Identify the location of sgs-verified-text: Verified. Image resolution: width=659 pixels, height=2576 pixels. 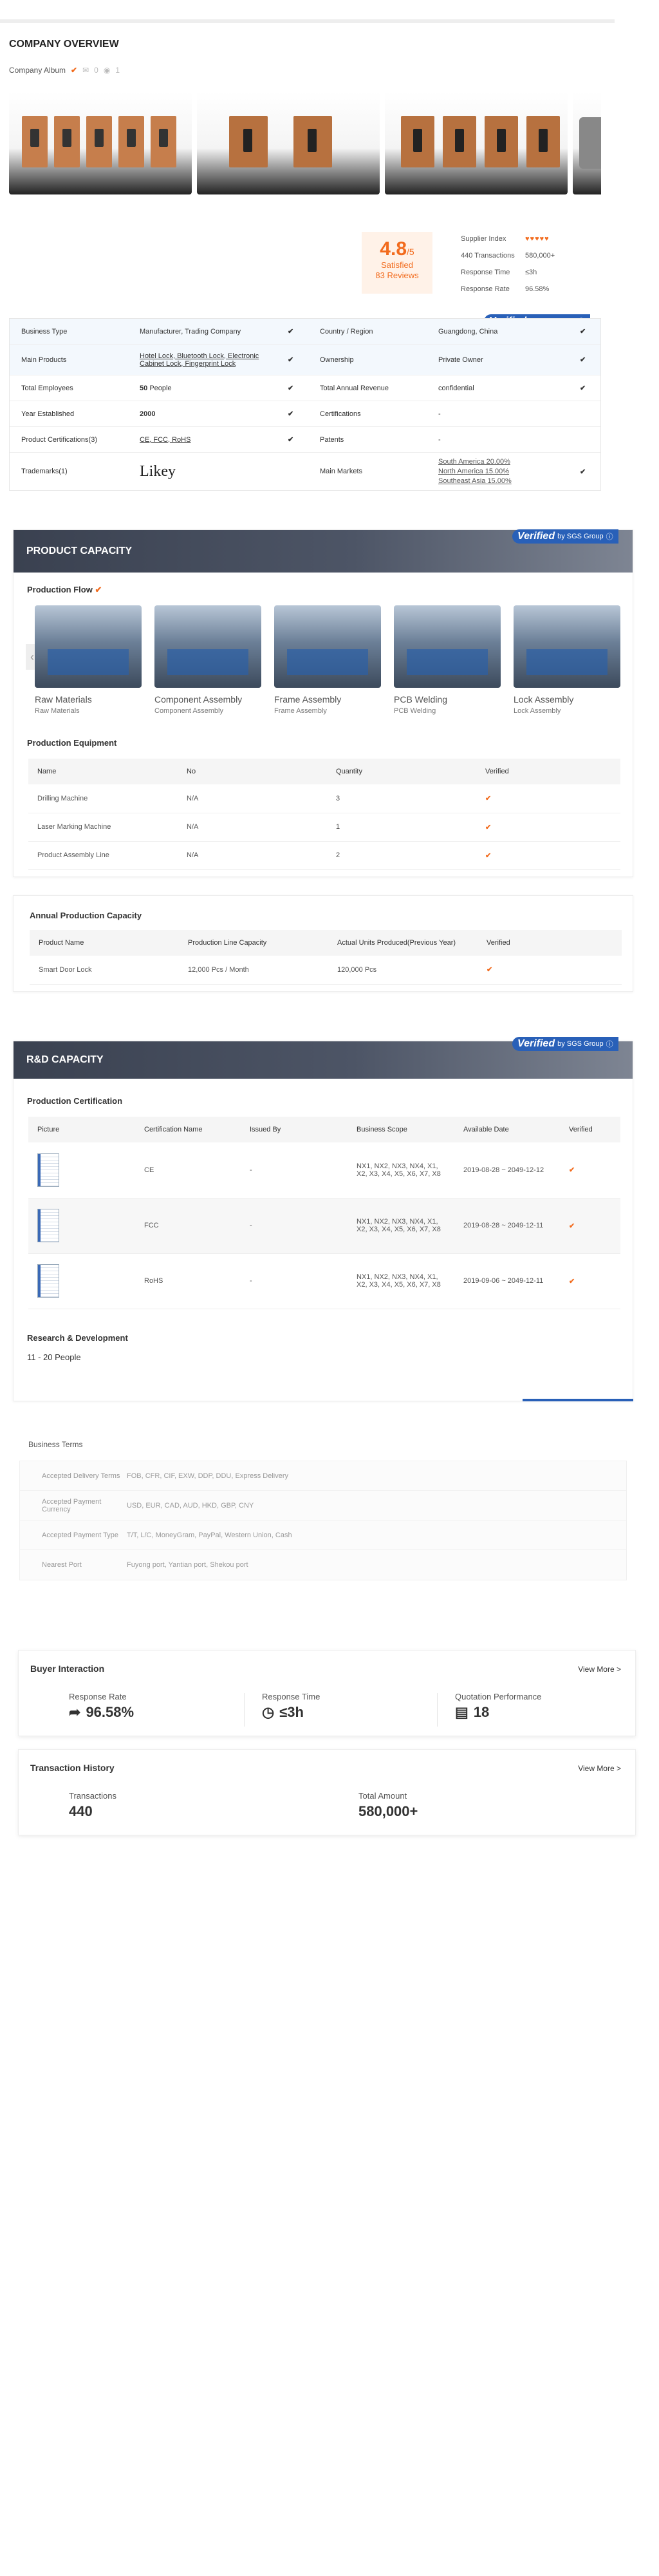
(536, 1043).